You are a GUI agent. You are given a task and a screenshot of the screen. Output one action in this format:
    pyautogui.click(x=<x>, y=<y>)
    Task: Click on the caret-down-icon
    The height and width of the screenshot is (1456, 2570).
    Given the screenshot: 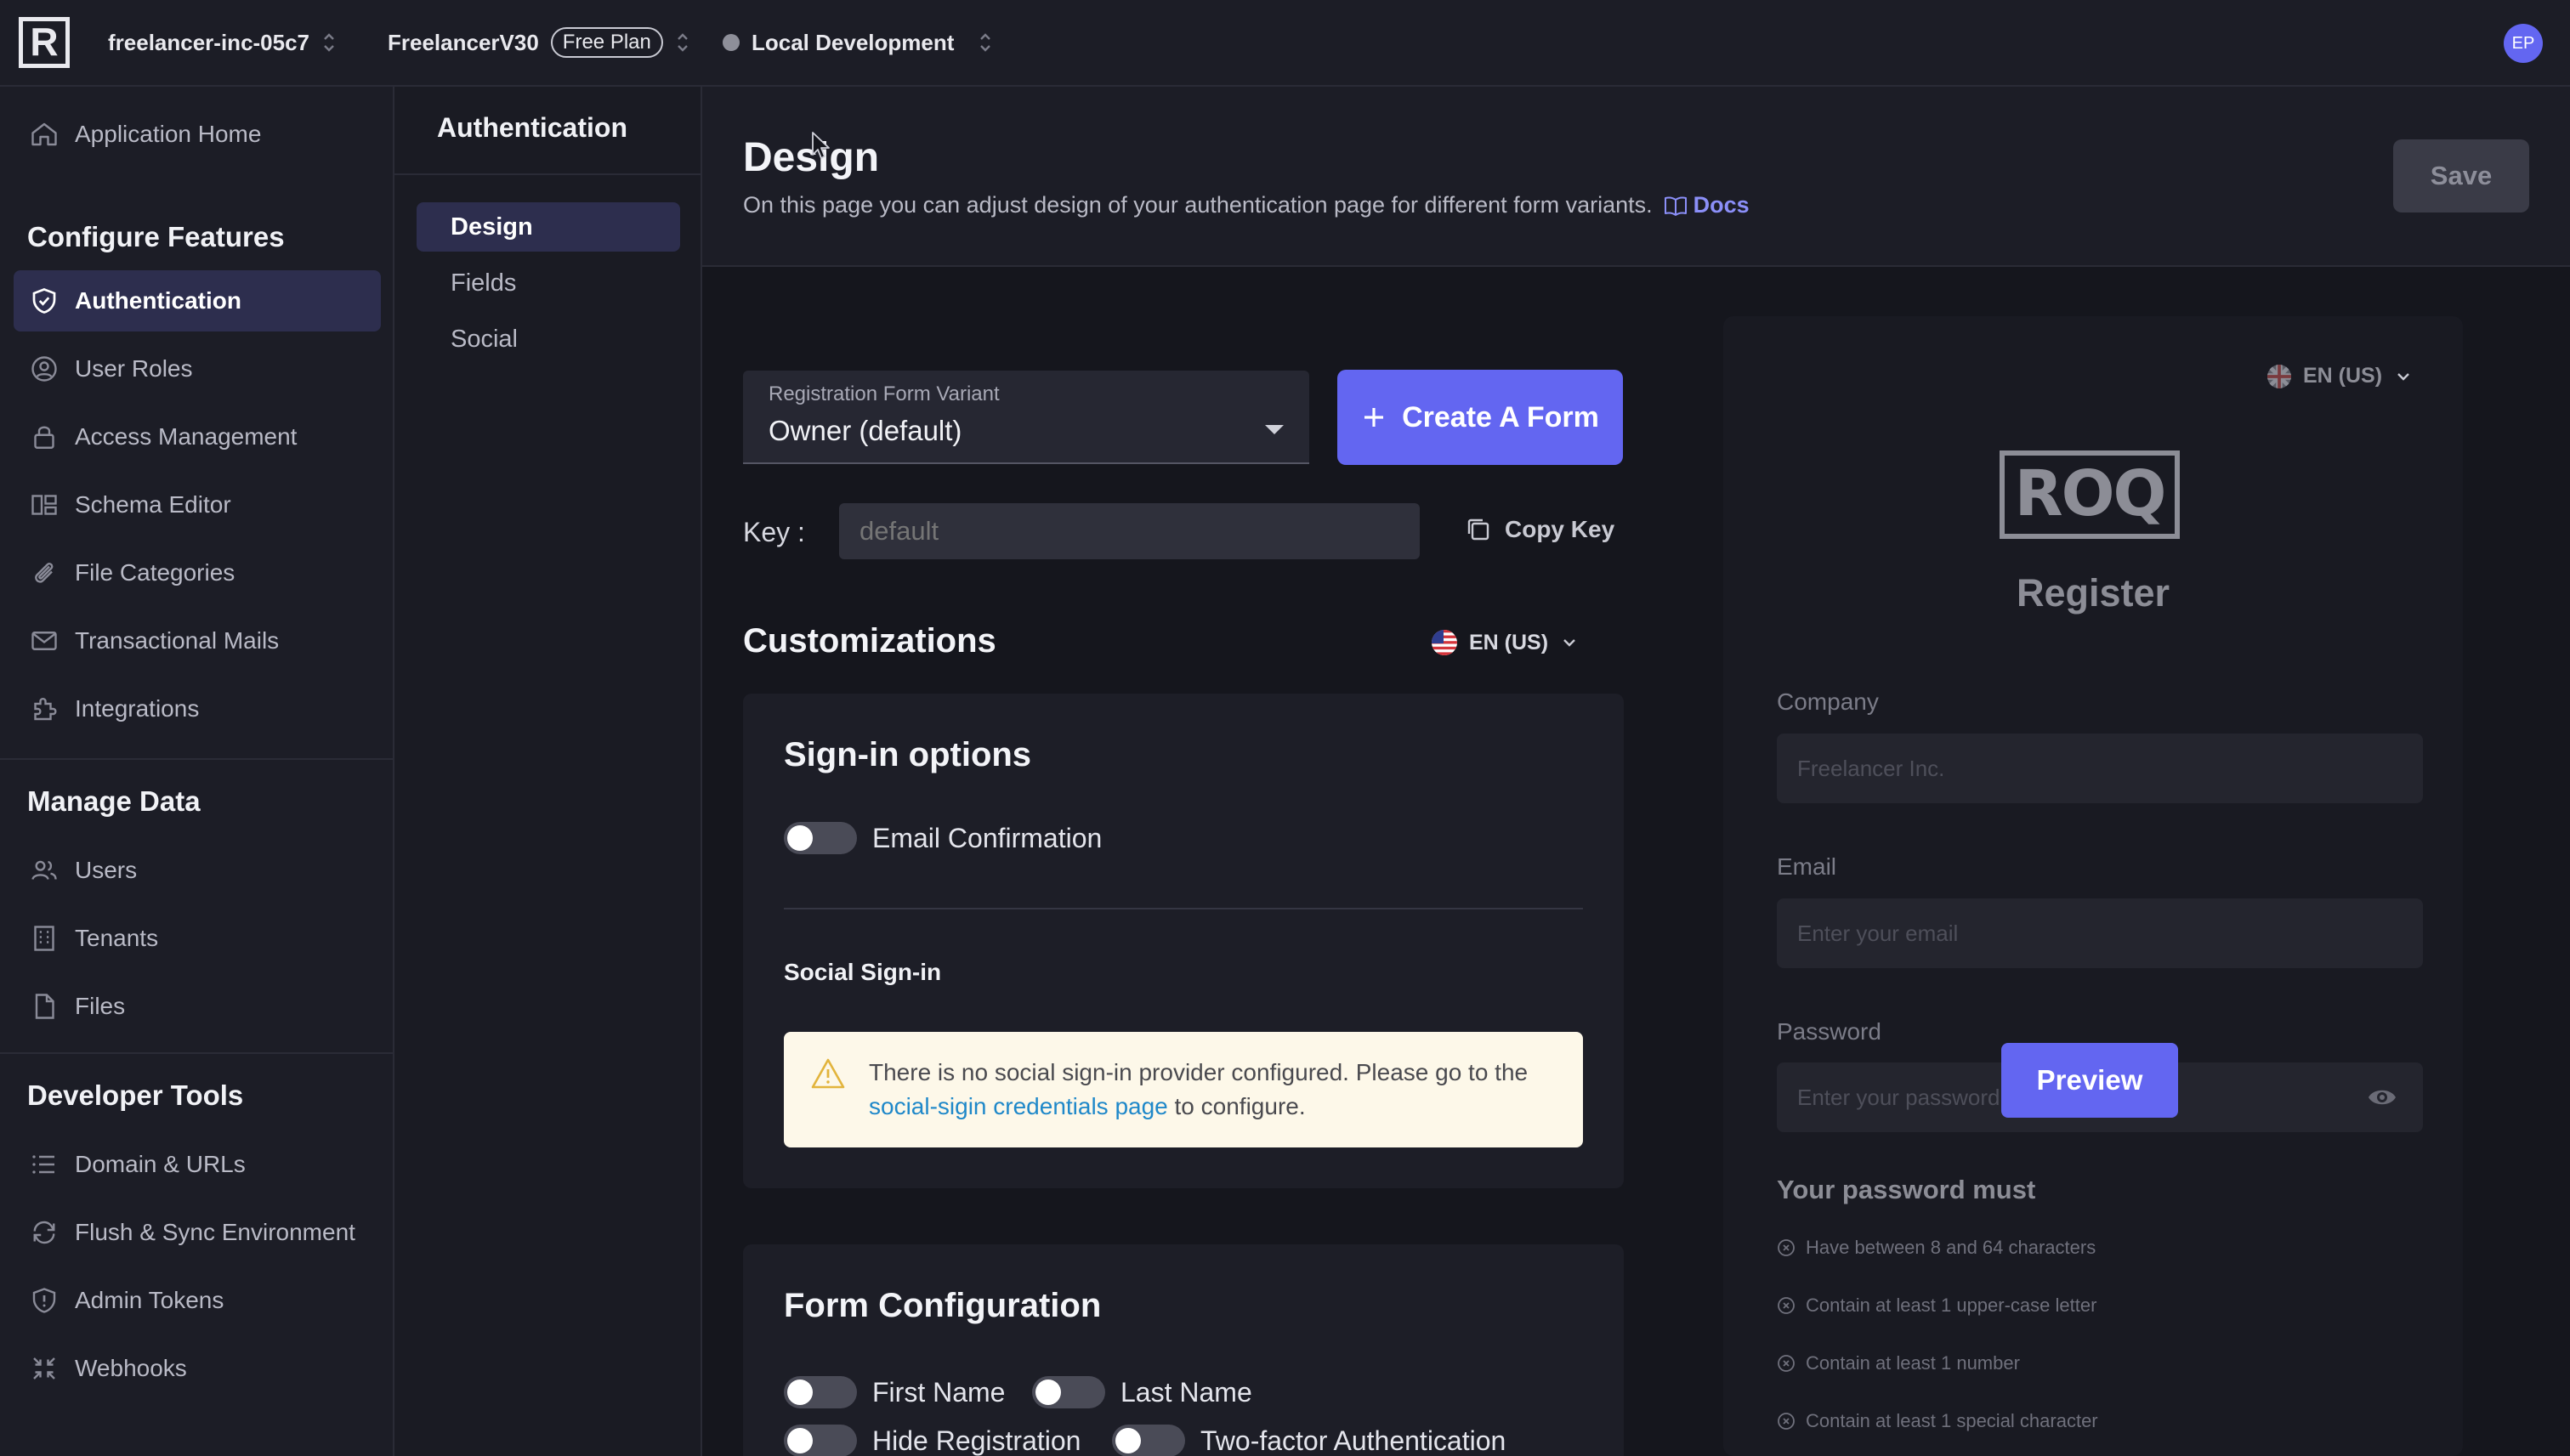 What is the action you would take?
    pyautogui.click(x=1274, y=429)
    